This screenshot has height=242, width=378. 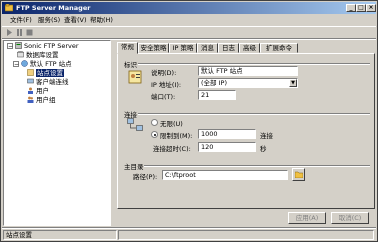 What do you see at coordinates (49, 20) in the screenshot?
I see `menu-service: 服务(S)` at bounding box center [49, 20].